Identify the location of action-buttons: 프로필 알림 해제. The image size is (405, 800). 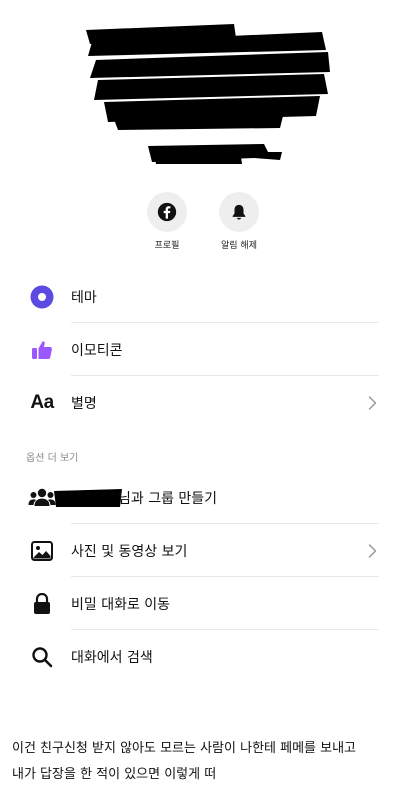
(202, 222).